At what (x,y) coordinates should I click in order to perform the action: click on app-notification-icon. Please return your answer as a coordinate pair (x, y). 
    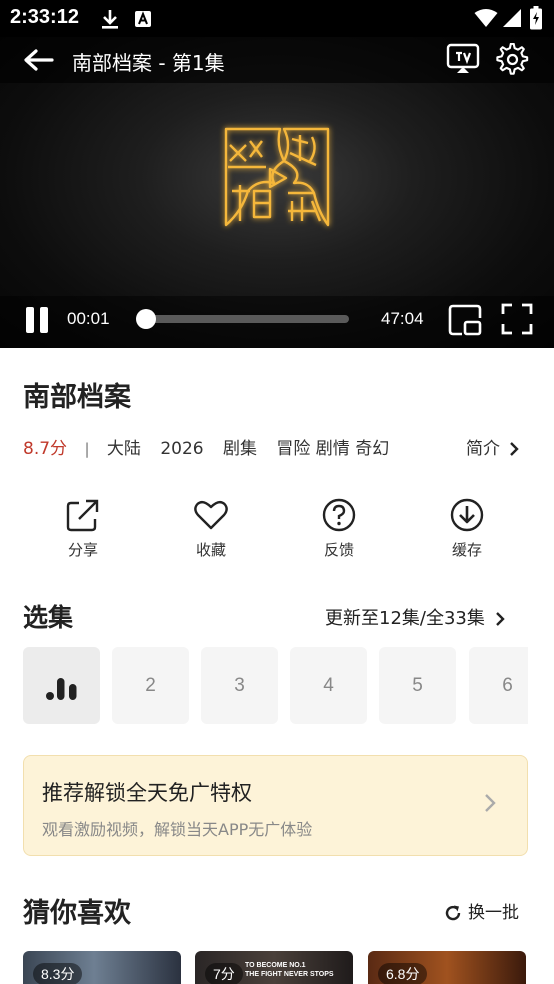
    Looking at the image, I should click on (143, 21).